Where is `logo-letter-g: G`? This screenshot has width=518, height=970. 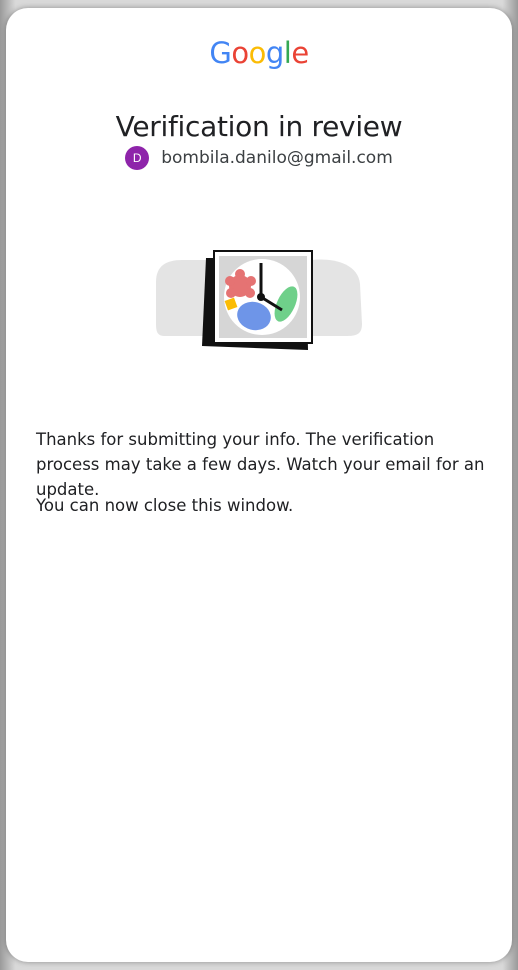 logo-letter-g: G is located at coordinates (220, 53).